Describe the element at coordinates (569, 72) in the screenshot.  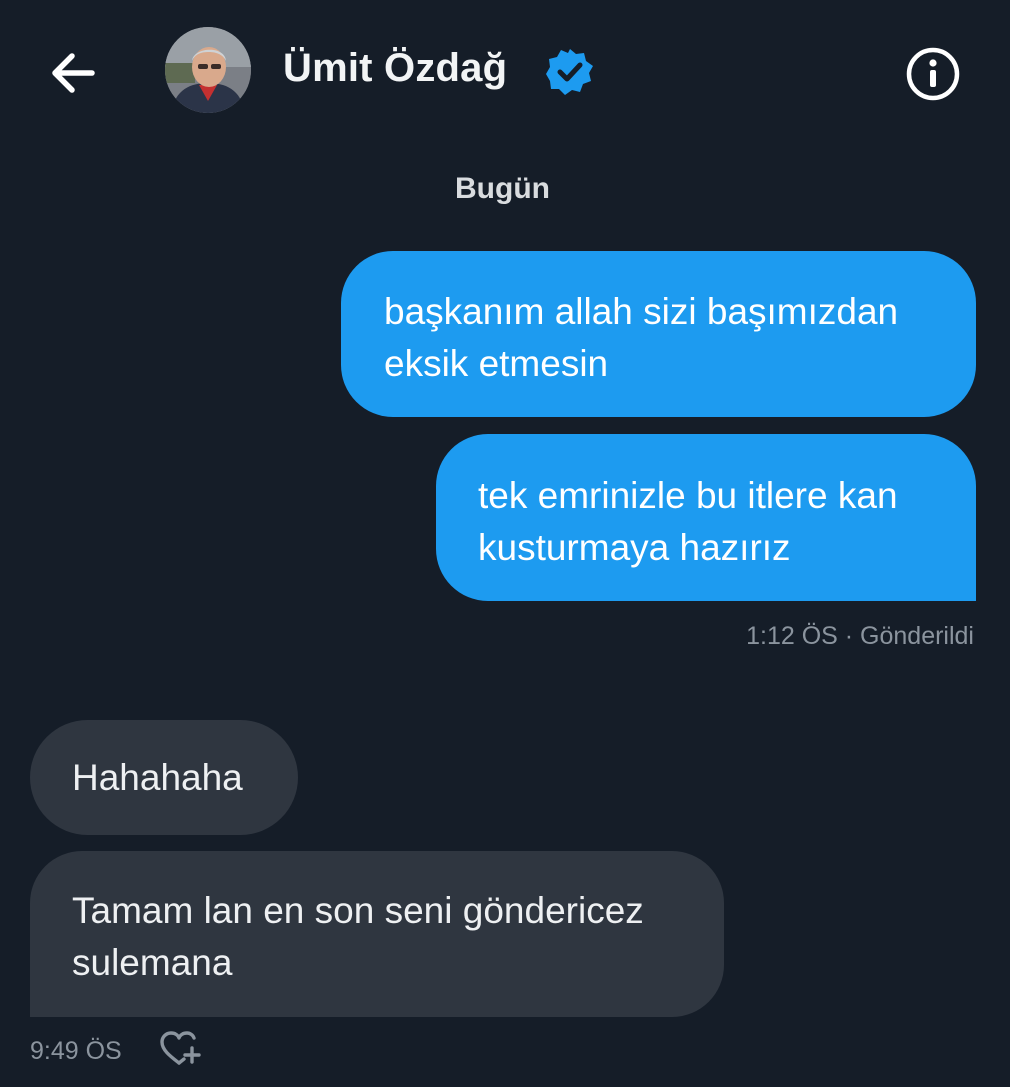
I see `verified-badge-icon` at that location.